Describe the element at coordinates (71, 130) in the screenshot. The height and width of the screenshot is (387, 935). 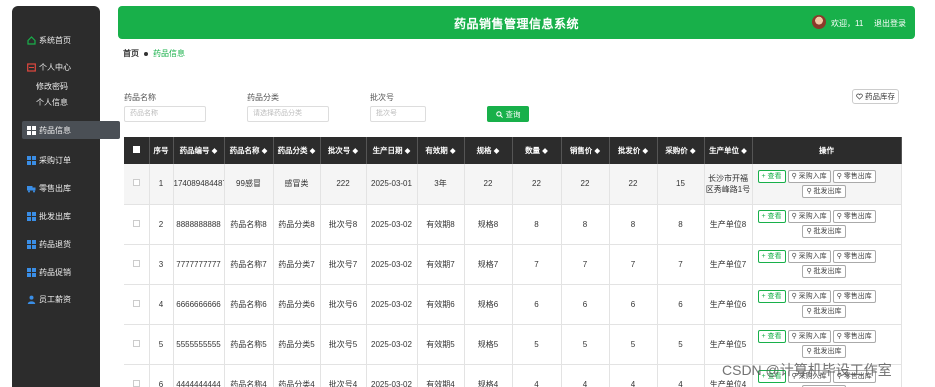
I see `sidebar-item-drug-info: 药品信息` at that location.